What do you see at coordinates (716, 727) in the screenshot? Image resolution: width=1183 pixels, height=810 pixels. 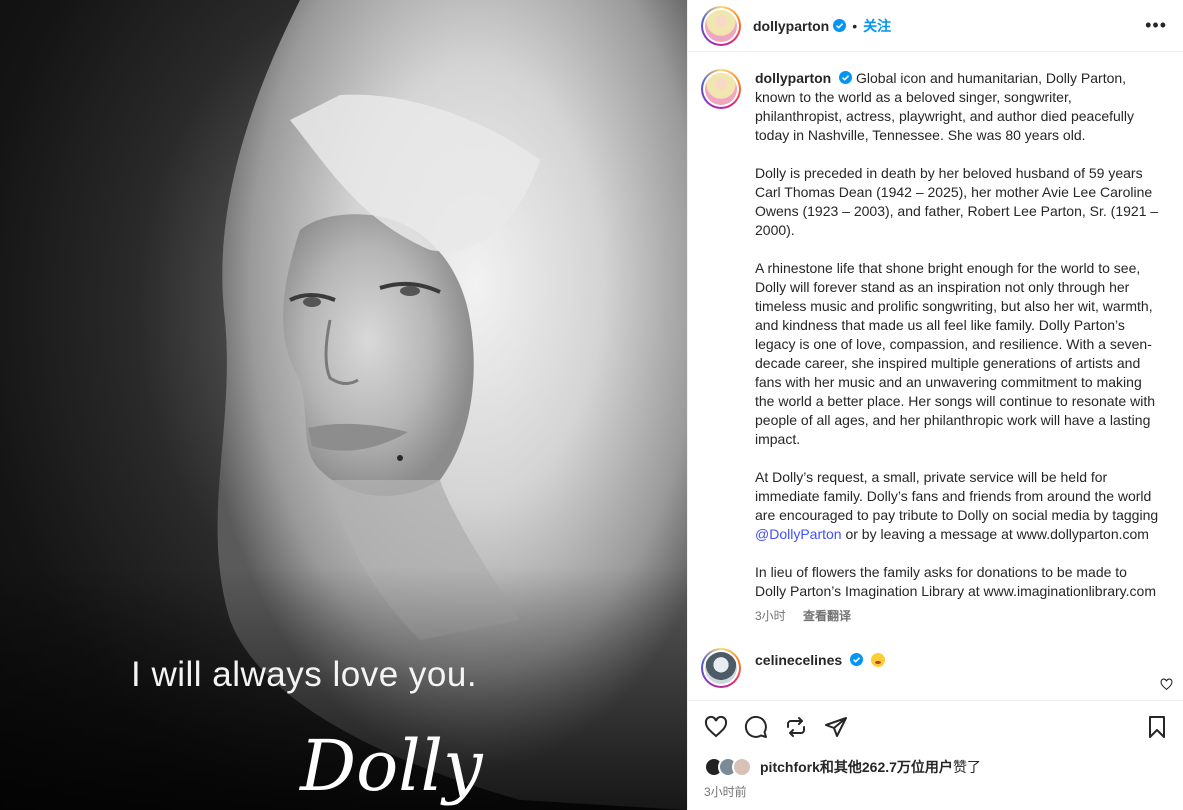 I see `like-heart-icon` at bounding box center [716, 727].